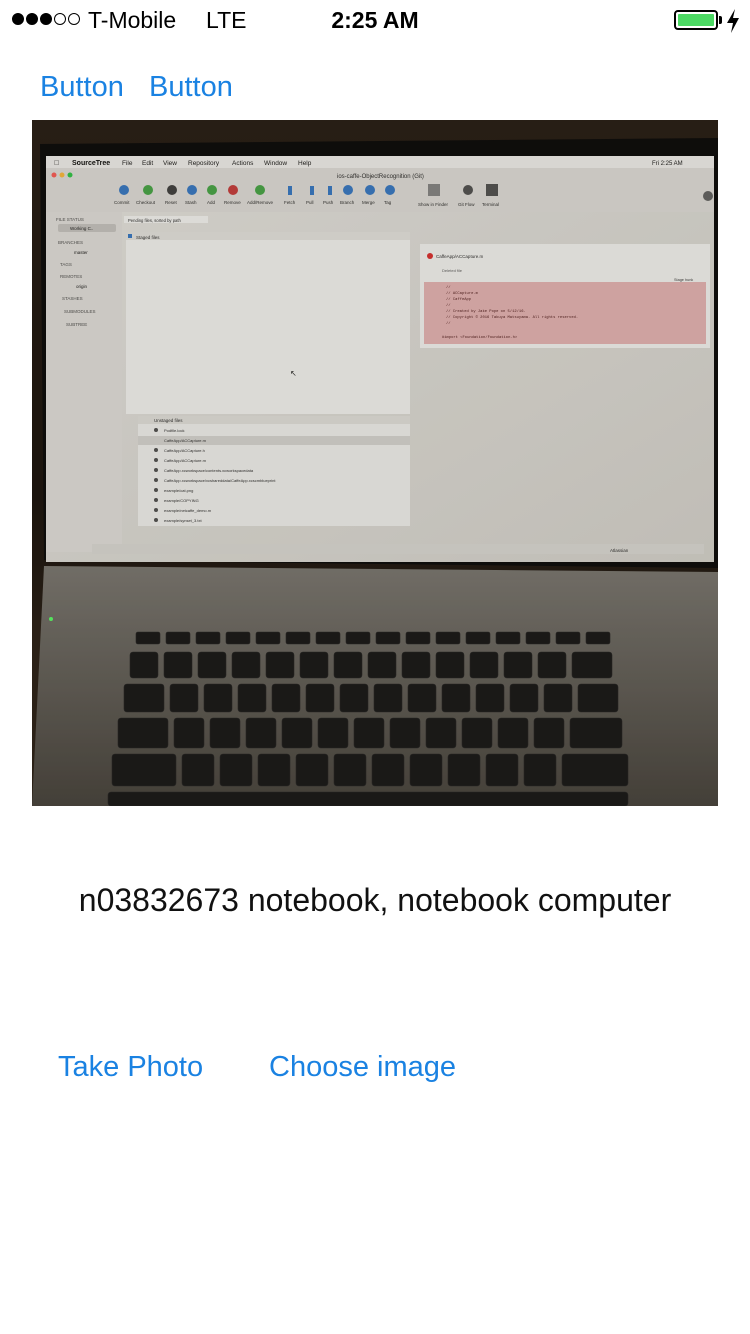 The height and width of the screenshot is (1334, 750). I want to click on battery-level-fill, so click(696, 20).